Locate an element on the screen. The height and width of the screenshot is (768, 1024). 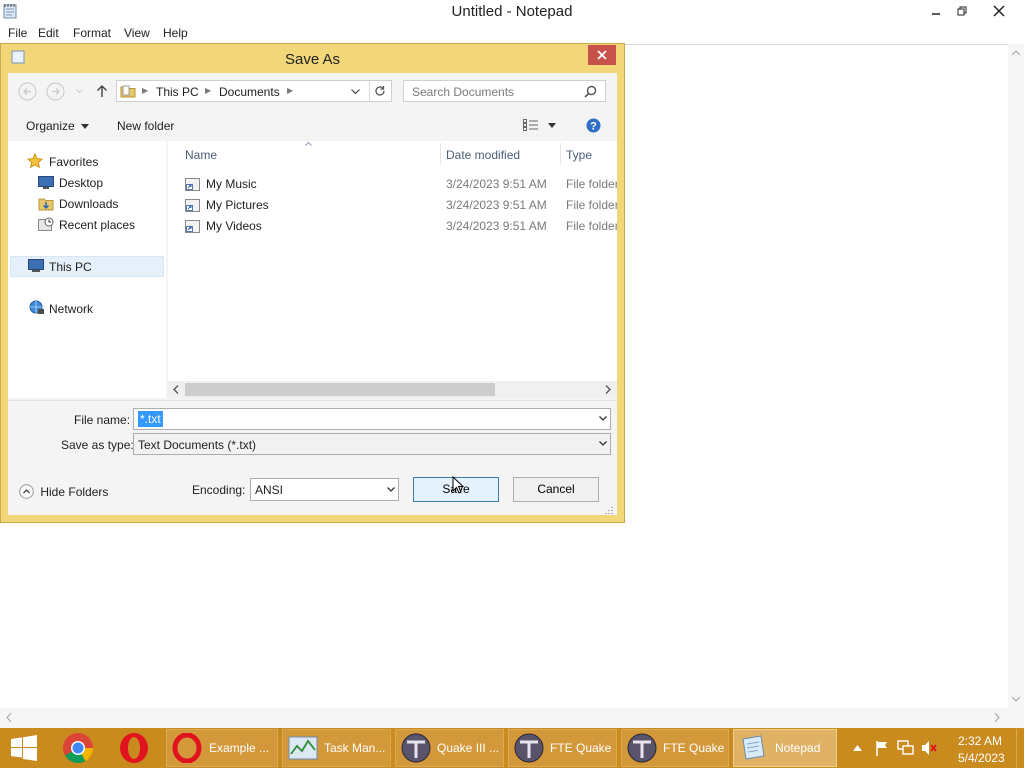
task-manager-icon is located at coordinates (303, 748).